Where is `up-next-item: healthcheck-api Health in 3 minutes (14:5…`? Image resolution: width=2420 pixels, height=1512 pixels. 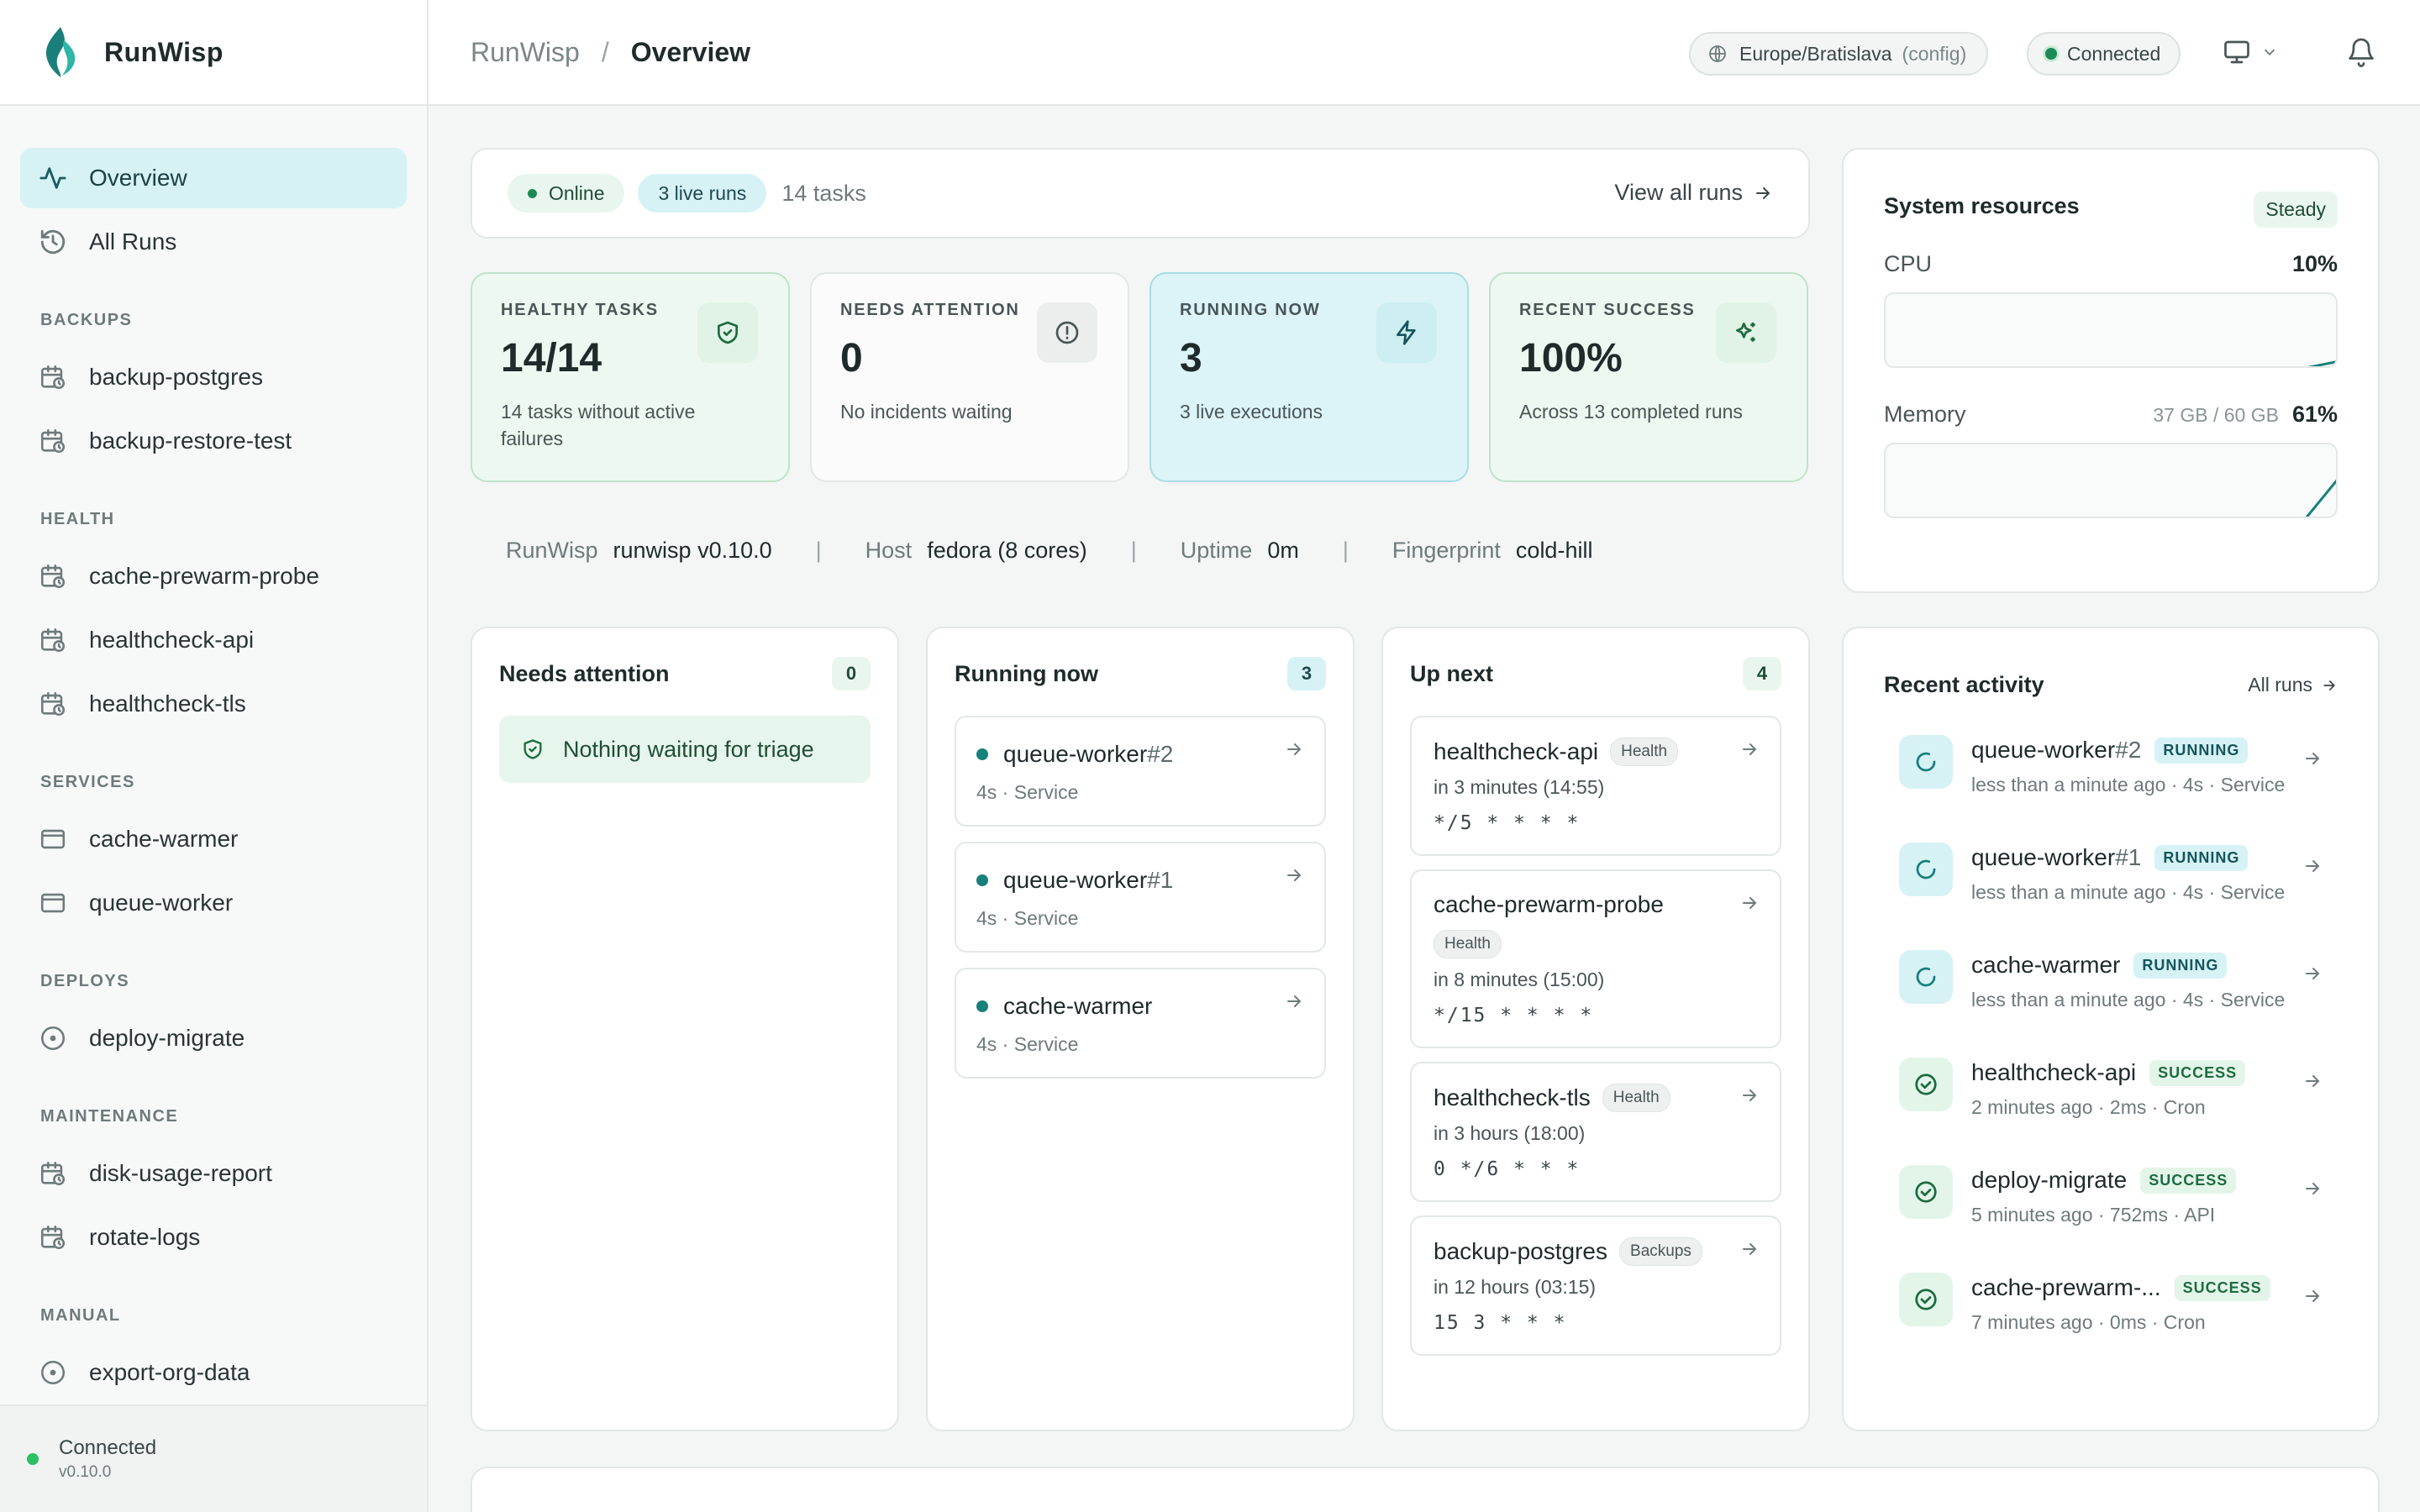 up-next-item: healthcheck-api Health in 3 minutes (14:5… is located at coordinates (1595, 786).